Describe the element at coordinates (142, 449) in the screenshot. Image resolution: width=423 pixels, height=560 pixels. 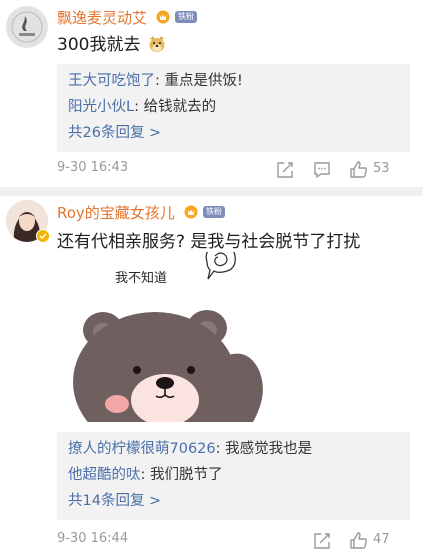
I see `reply-username: 撩人的柠檬很萌70626` at that location.